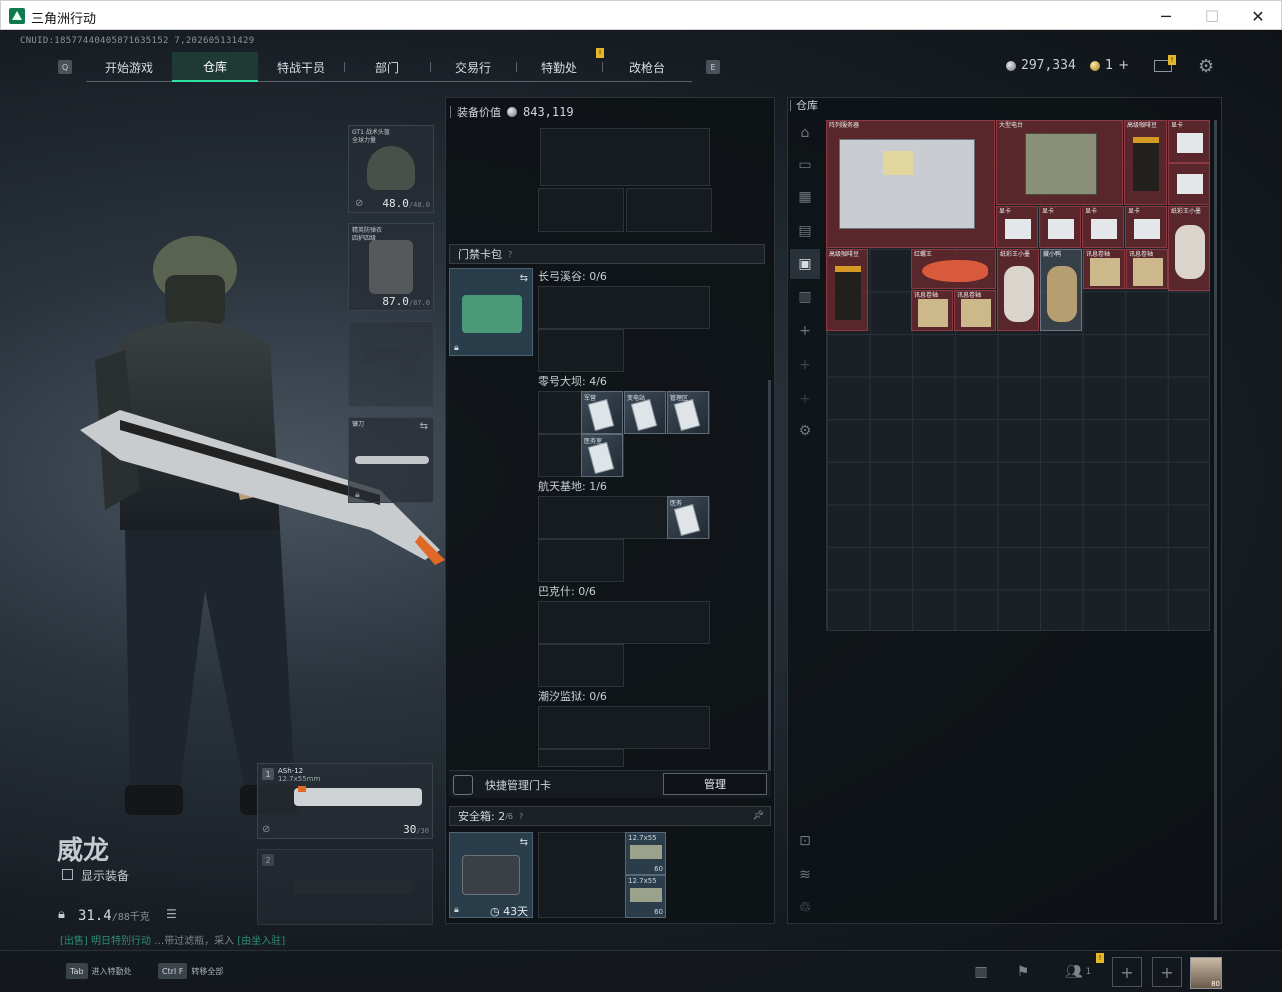 Image resolution: width=1282 pixels, height=992 pixels. I want to click on keycard-item: 军营, so click(602, 412).